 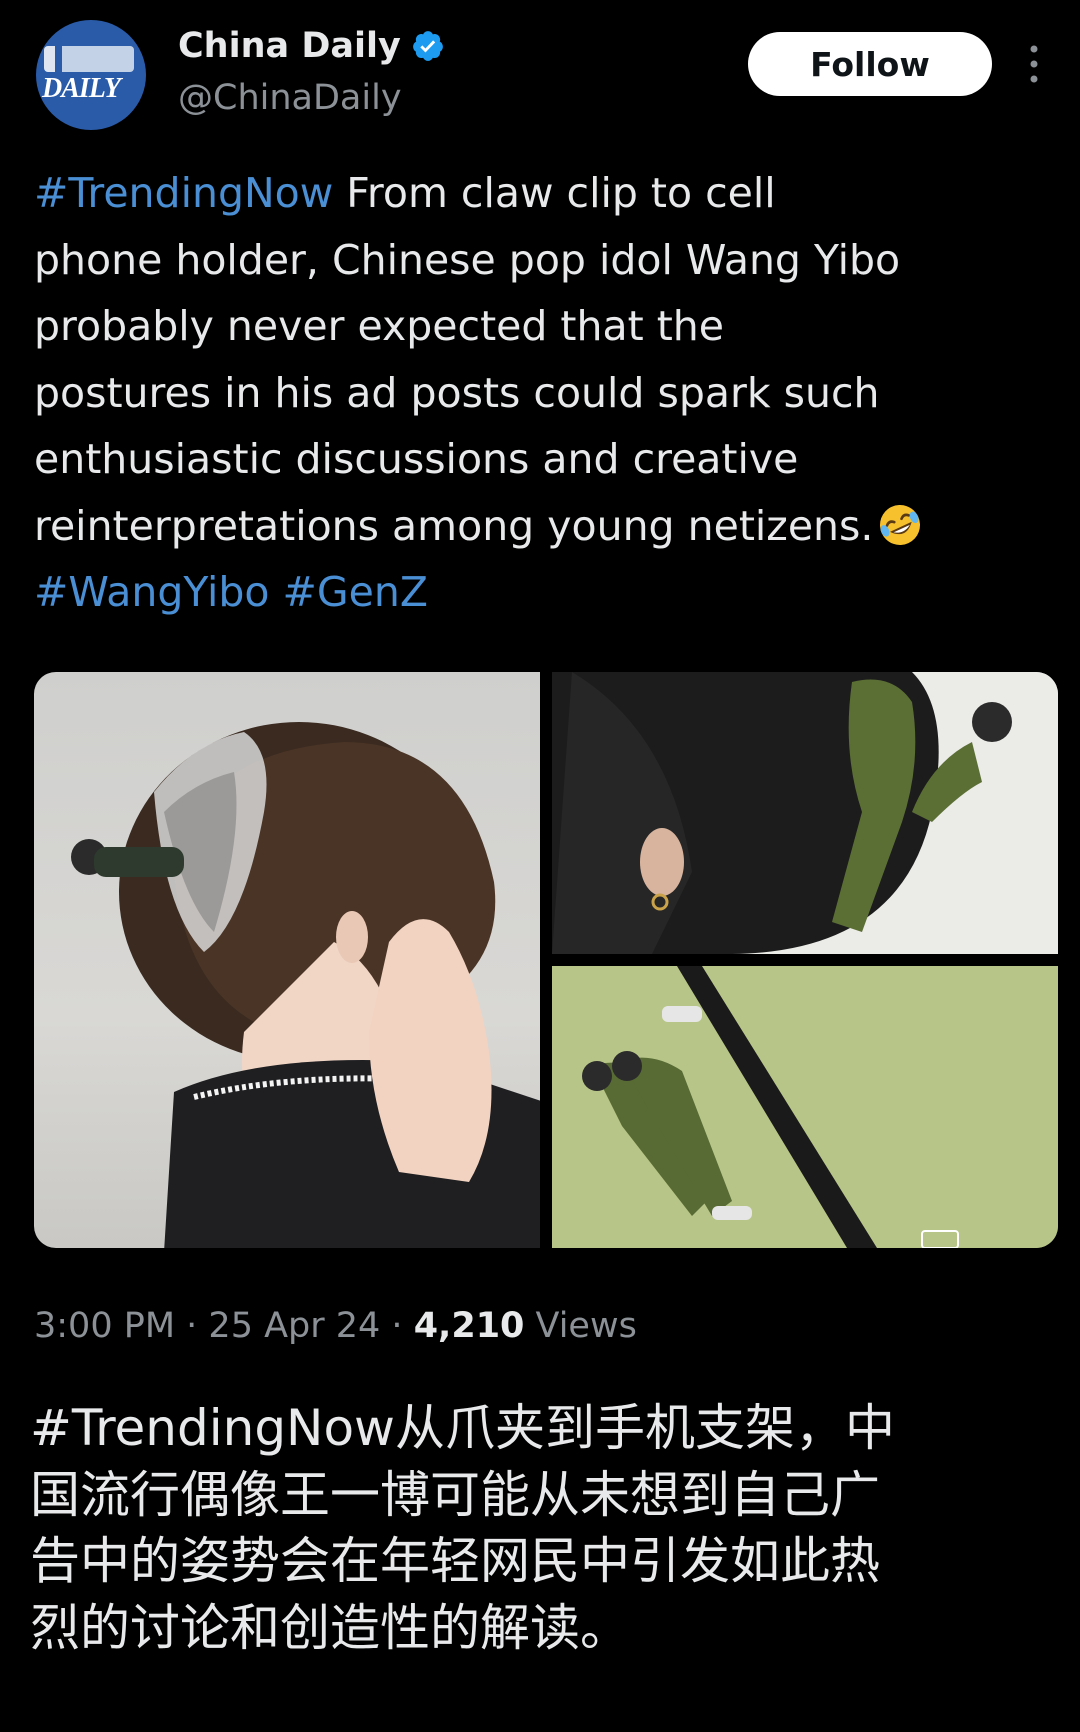 I want to click on hashtag-trendingnow: #TrendingNow, so click(x=183, y=193).